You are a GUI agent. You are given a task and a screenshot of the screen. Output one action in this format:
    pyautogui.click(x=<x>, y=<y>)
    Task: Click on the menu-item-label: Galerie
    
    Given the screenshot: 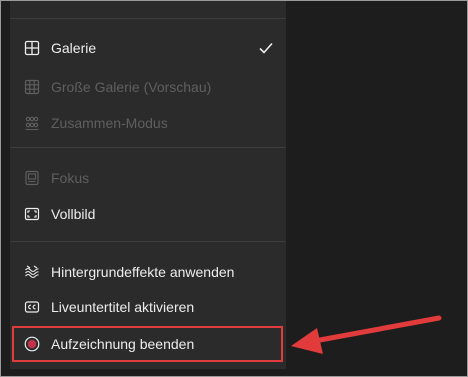 What is the action you would take?
    pyautogui.click(x=74, y=48)
    